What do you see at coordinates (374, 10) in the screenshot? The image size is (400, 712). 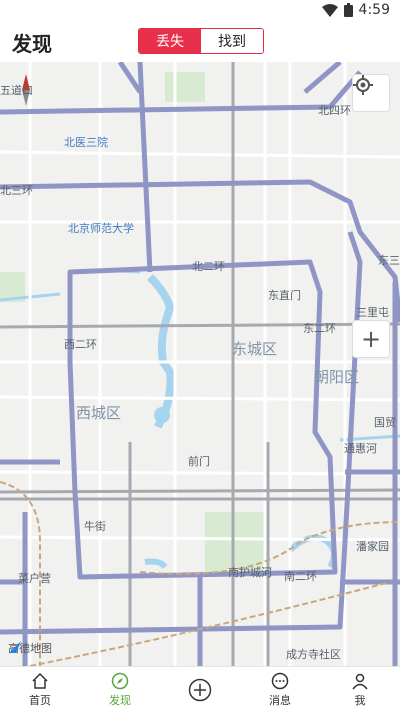 I see `status-time: 4:59` at bounding box center [374, 10].